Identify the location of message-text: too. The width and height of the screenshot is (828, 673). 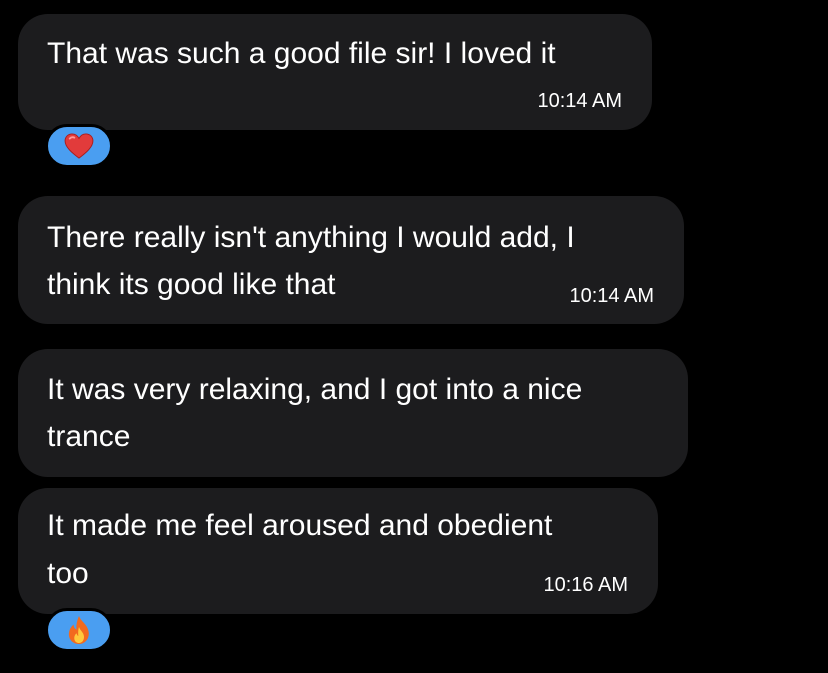
(68, 573).